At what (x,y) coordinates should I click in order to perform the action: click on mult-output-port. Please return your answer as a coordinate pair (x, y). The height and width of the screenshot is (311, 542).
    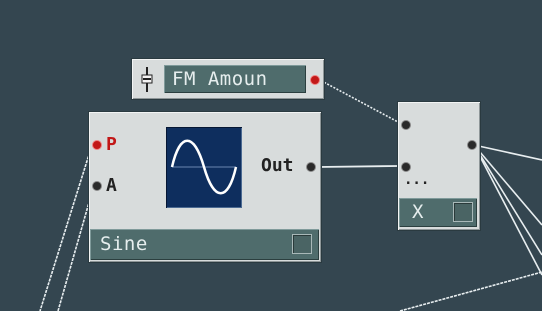
    Looking at the image, I should click on (472, 145).